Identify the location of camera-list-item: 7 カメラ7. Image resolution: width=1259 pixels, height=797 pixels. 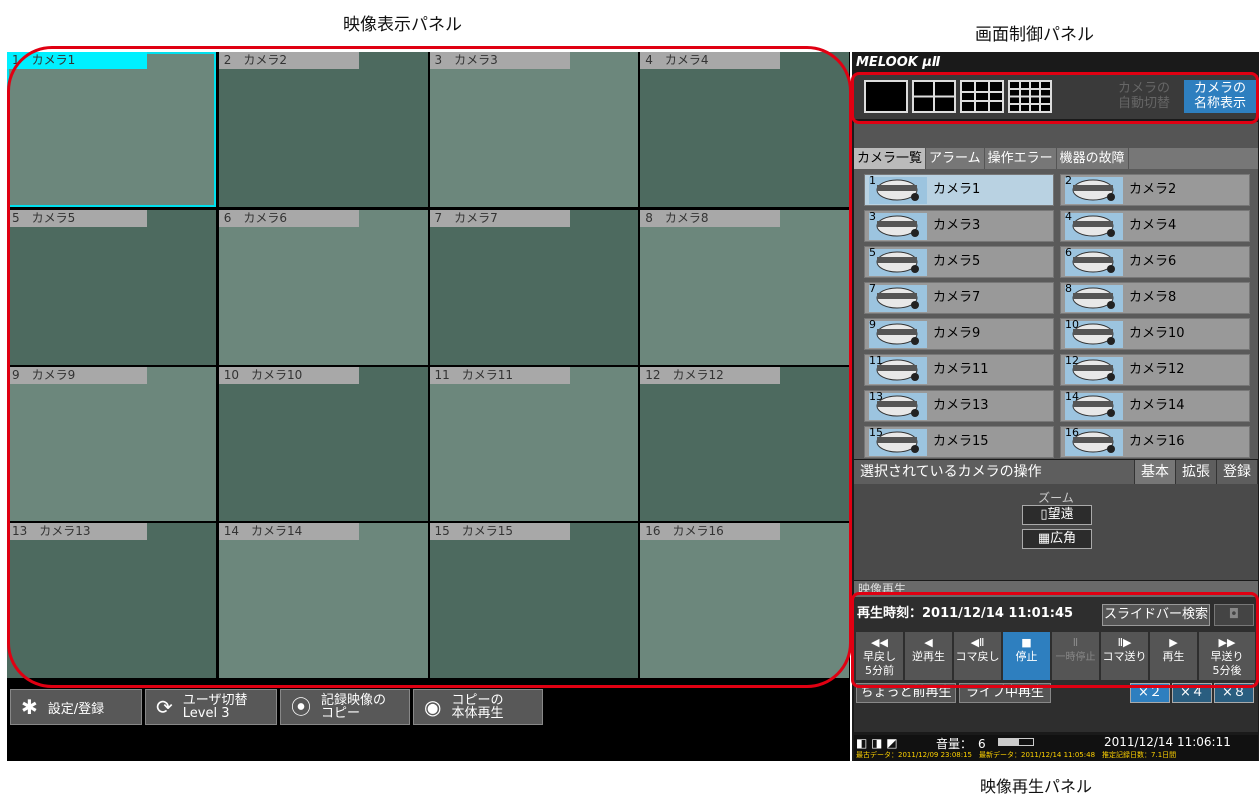
(959, 298).